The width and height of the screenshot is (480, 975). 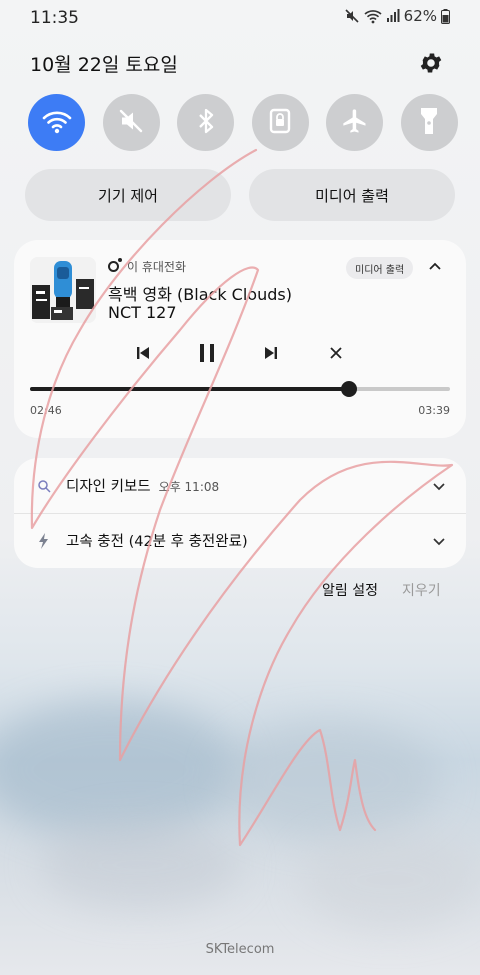 I want to click on flashlight-icon, so click(x=429, y=123).